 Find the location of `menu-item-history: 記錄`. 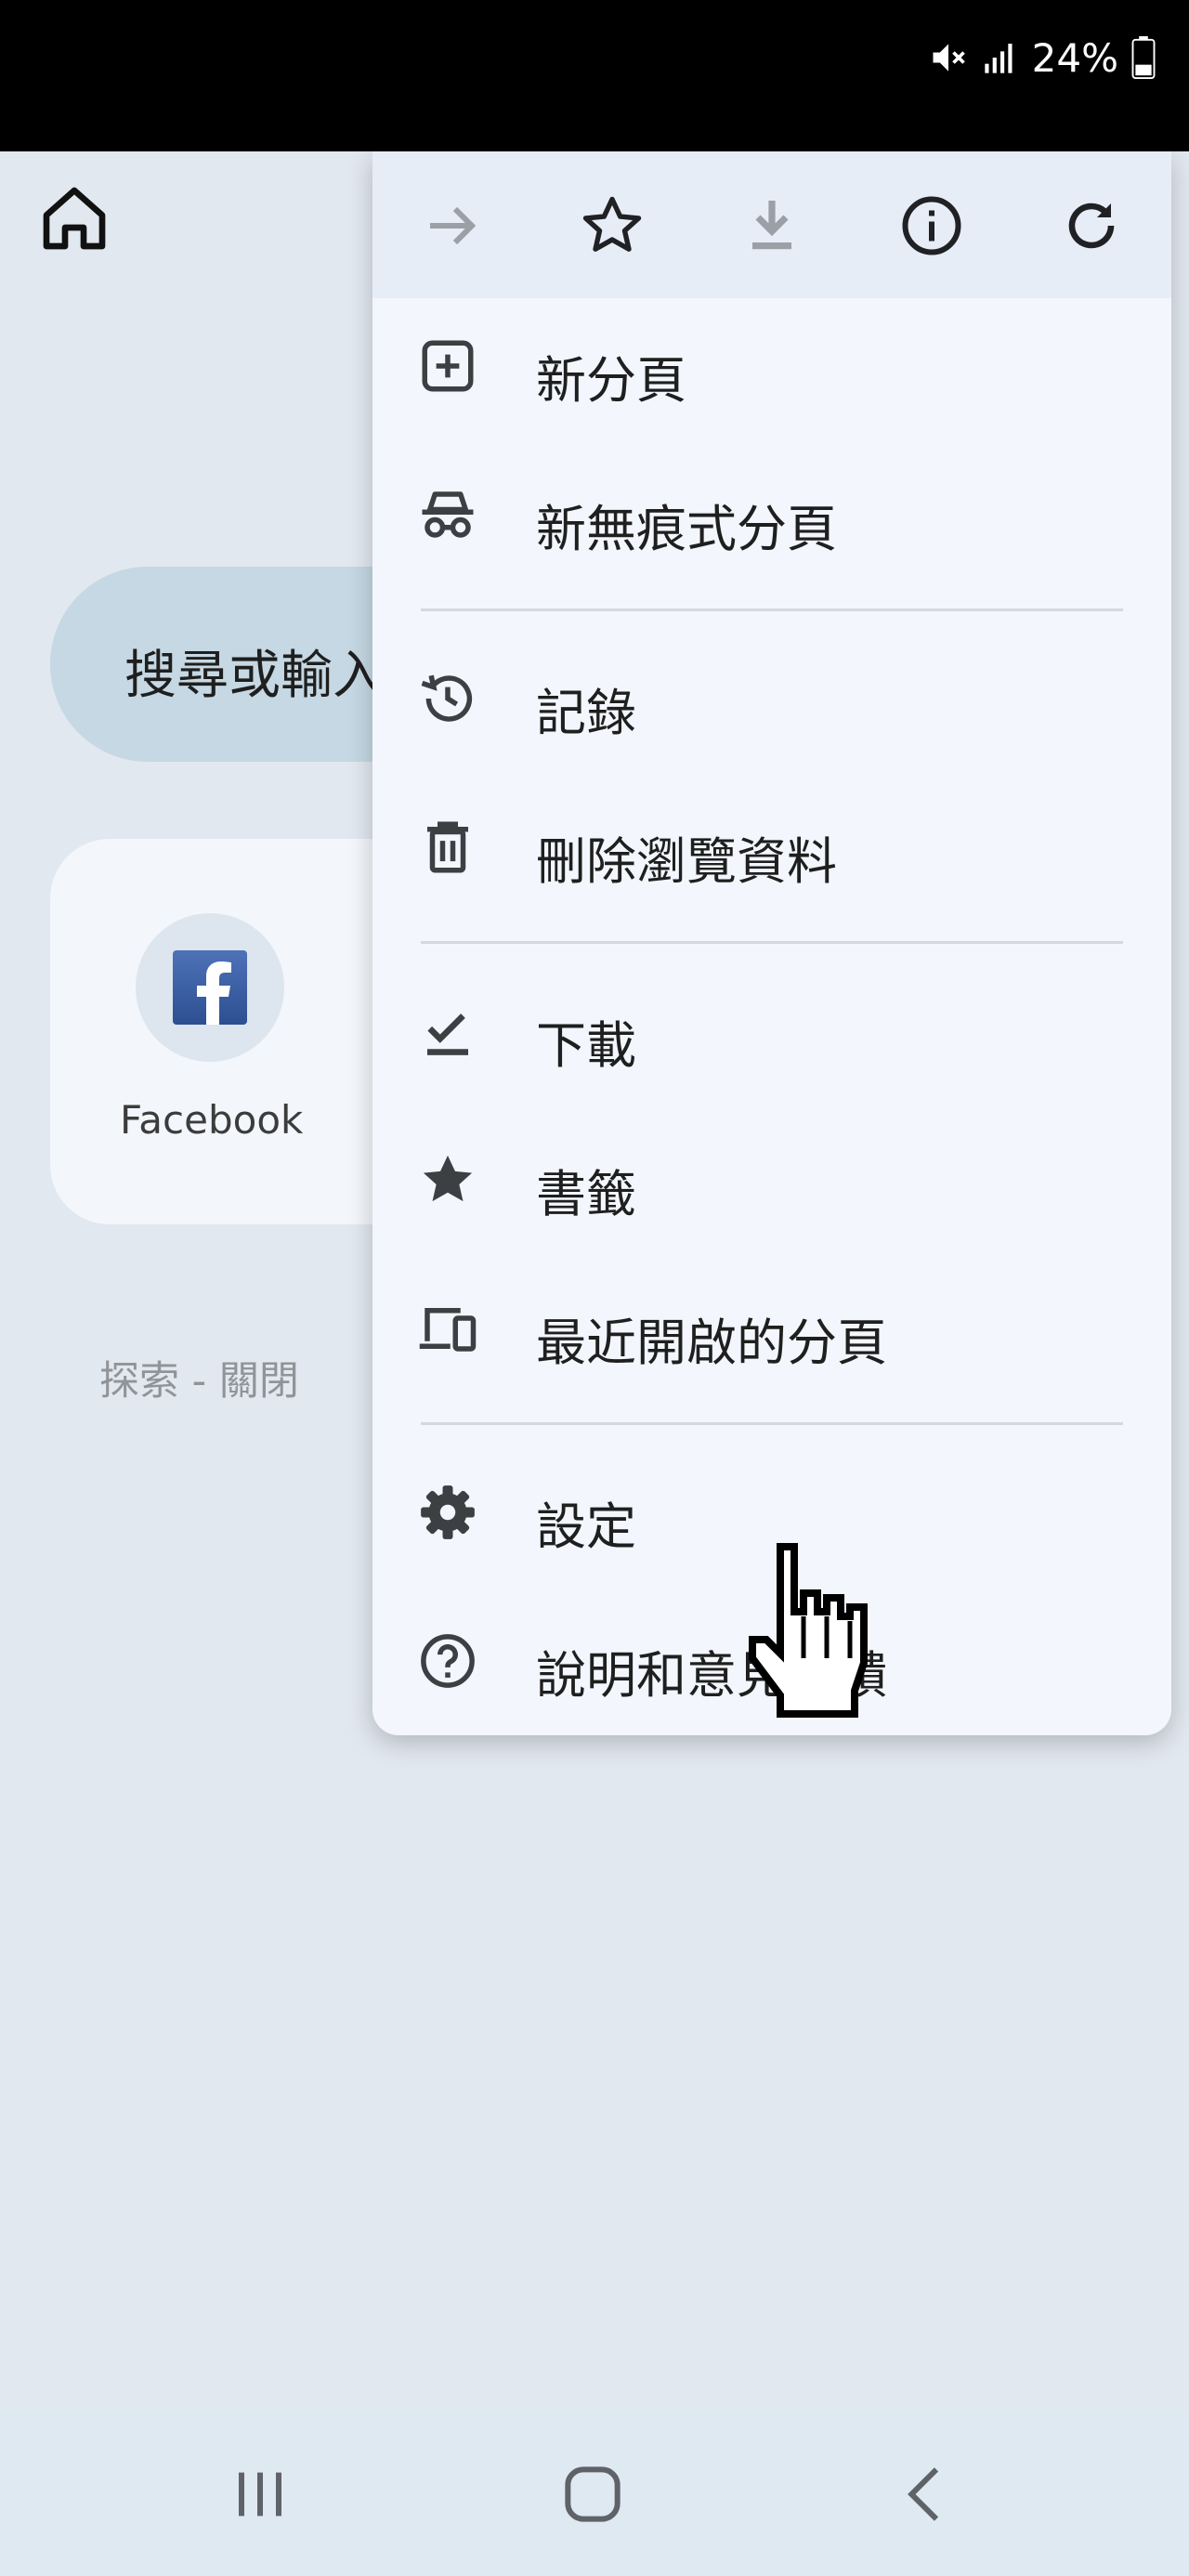

menu-item-history: 記錄 is located at coordinates (771, 696).